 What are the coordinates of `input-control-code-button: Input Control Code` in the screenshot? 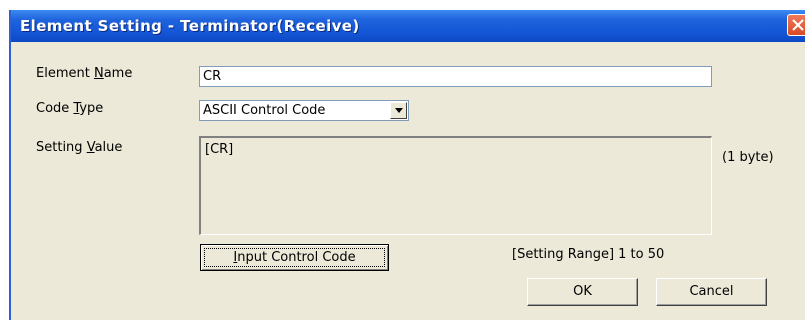 It's located at (294, 257).